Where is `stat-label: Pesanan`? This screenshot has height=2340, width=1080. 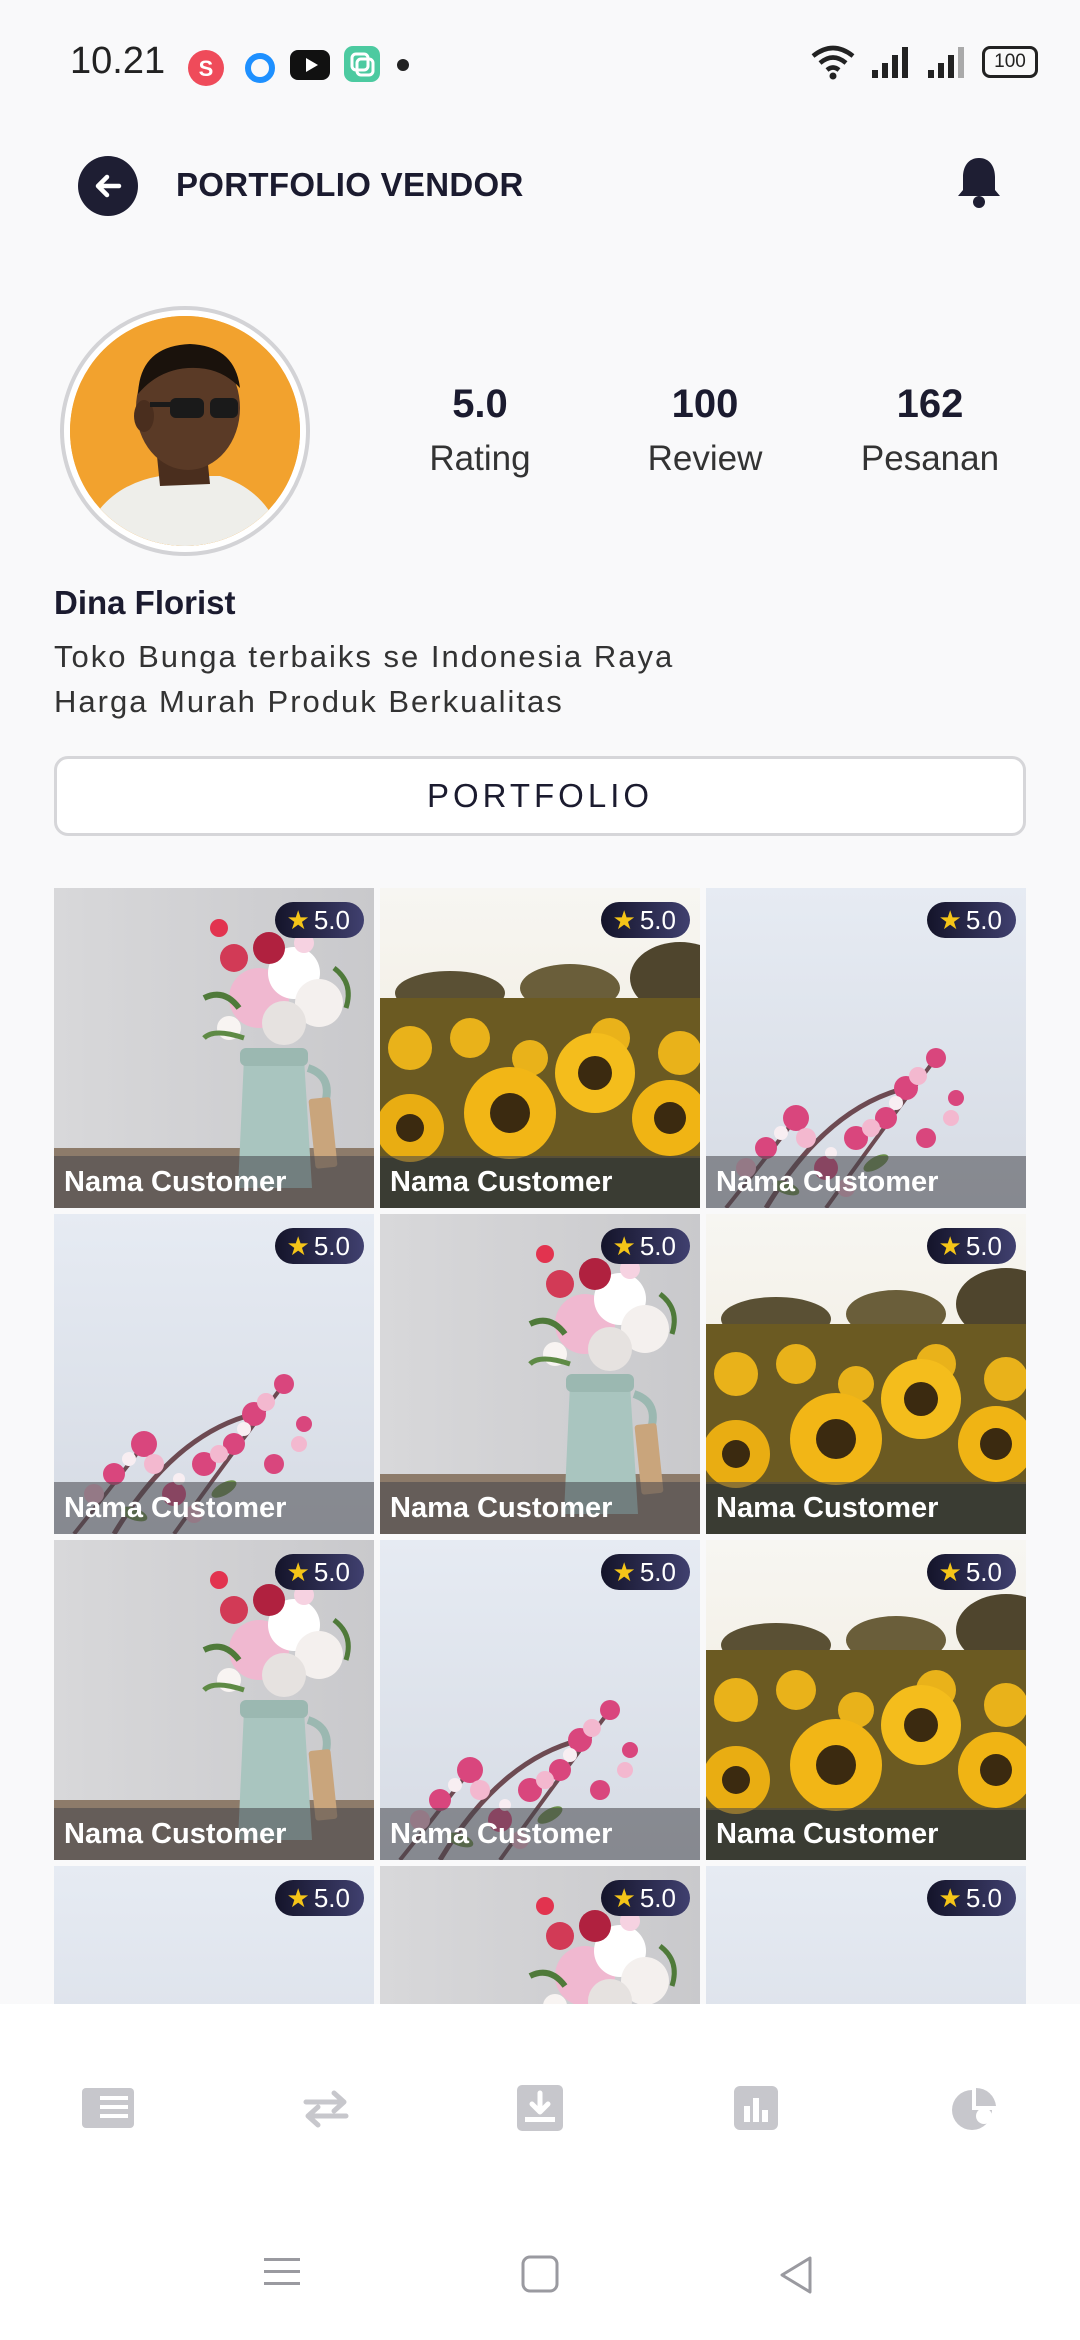 stat-label: Pesanan is located at coordinates (930, 458).